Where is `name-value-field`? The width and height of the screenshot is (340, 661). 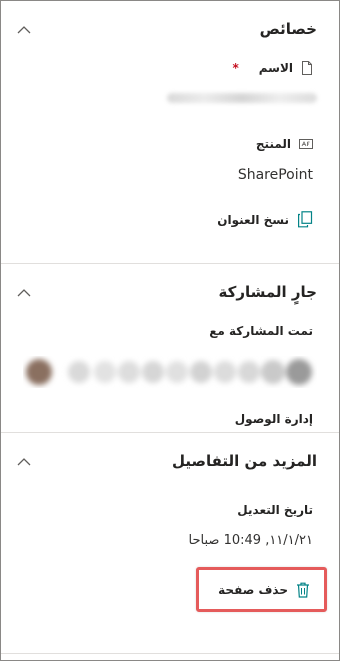 name-value-field is located at coordinates (170, 98).